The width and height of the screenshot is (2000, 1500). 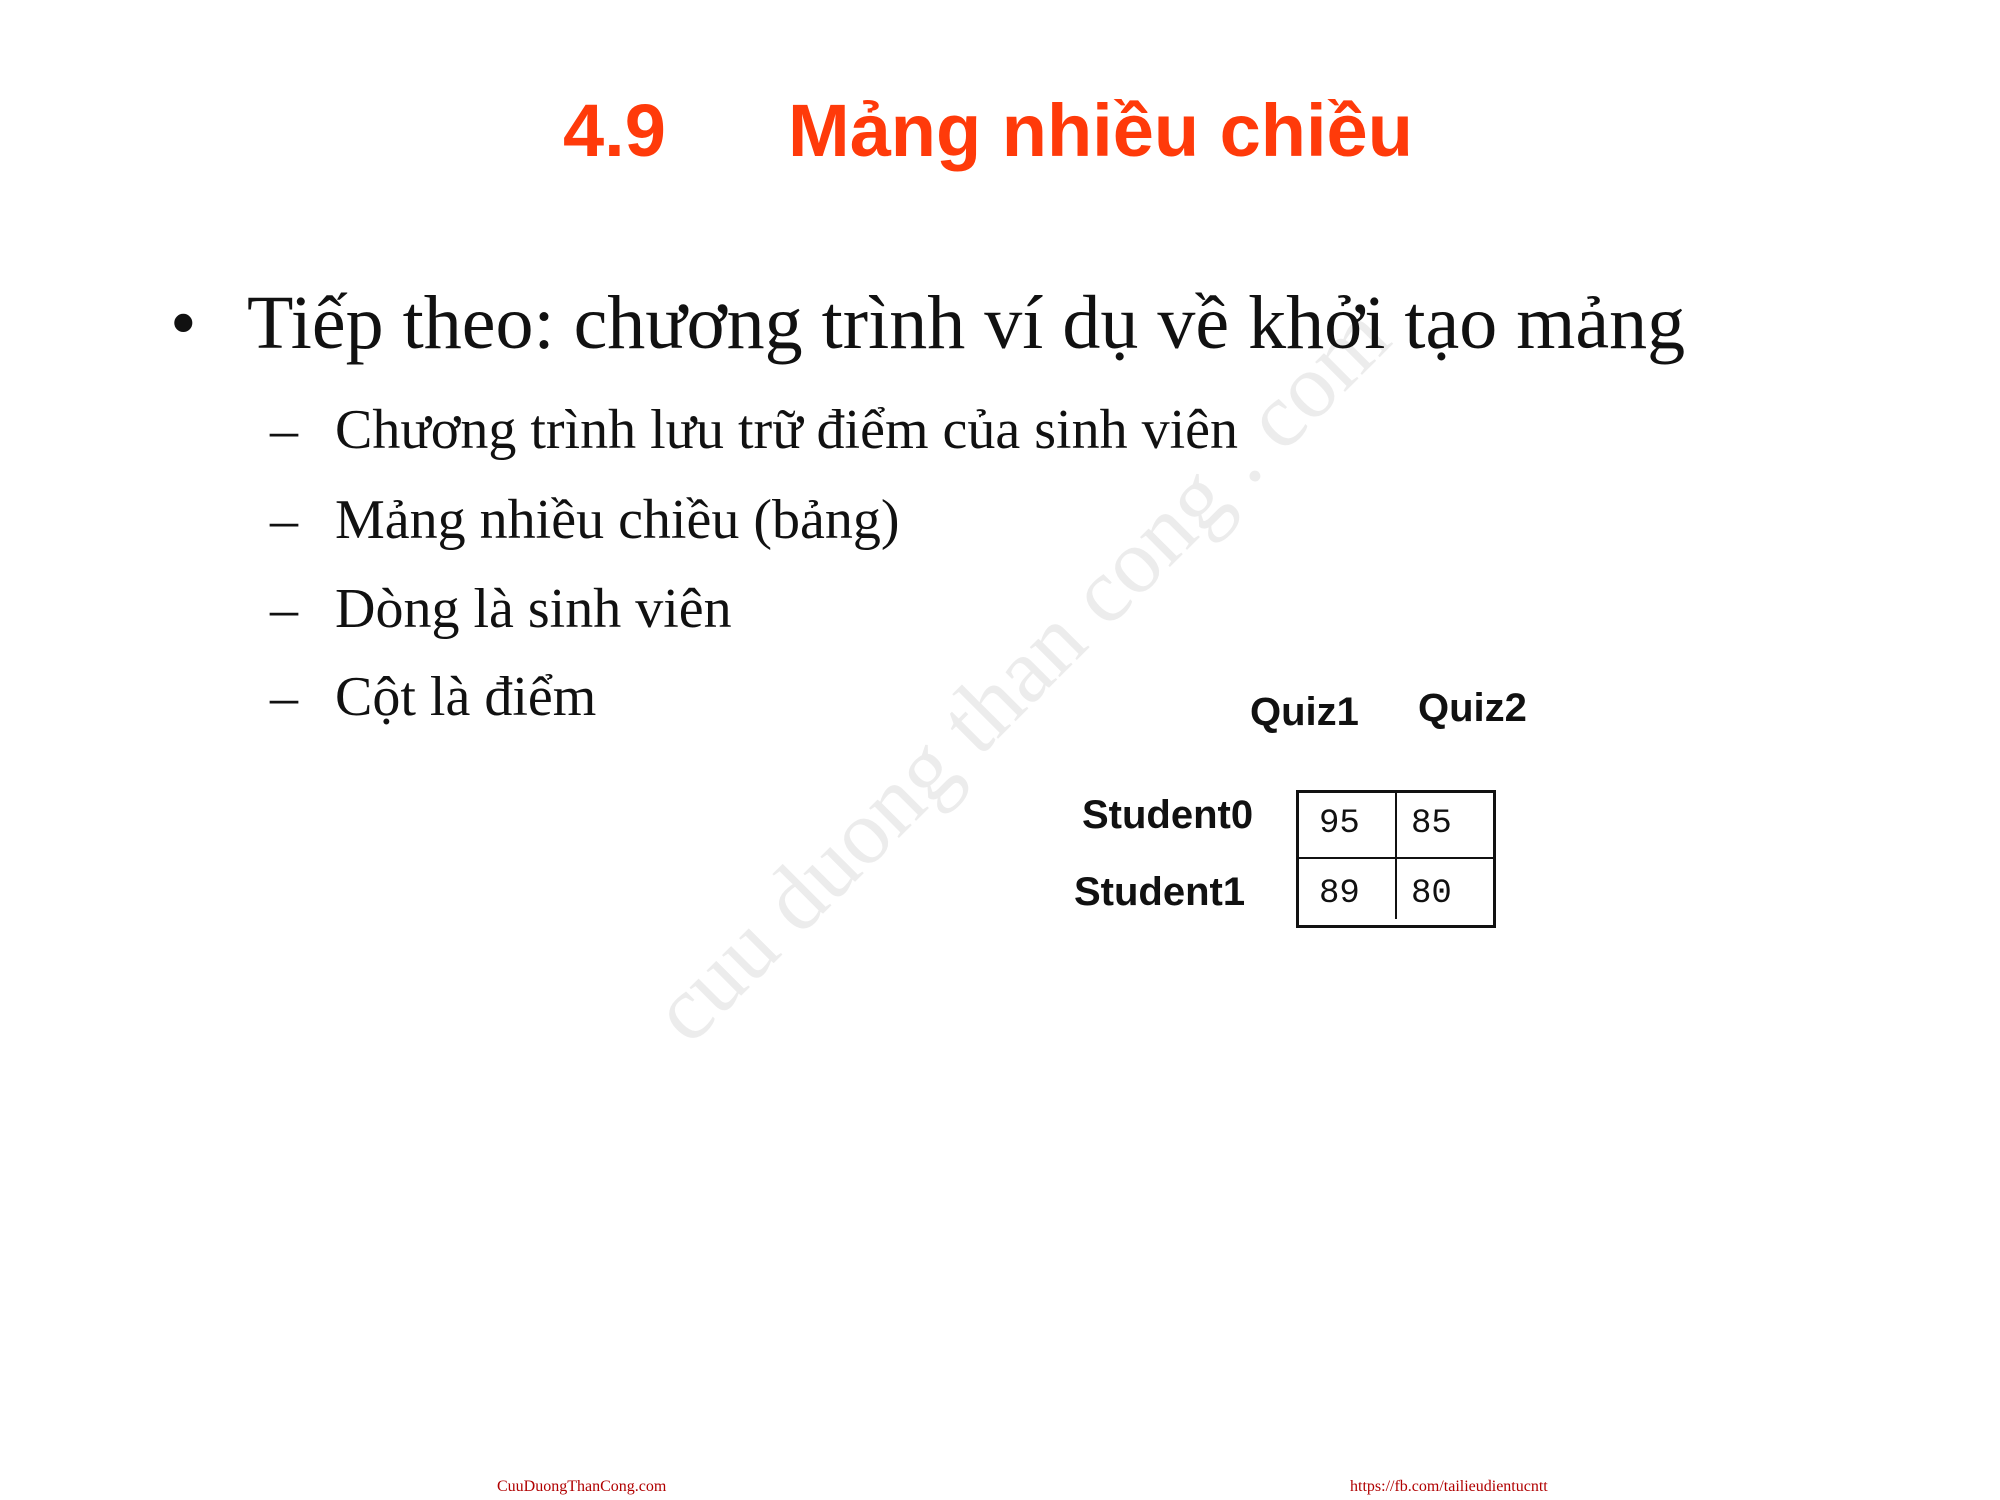 What do you see at coordinates (1339, 824) in the screenshot?
I see `table-cell: 95` at bounding box center [1339, 824].